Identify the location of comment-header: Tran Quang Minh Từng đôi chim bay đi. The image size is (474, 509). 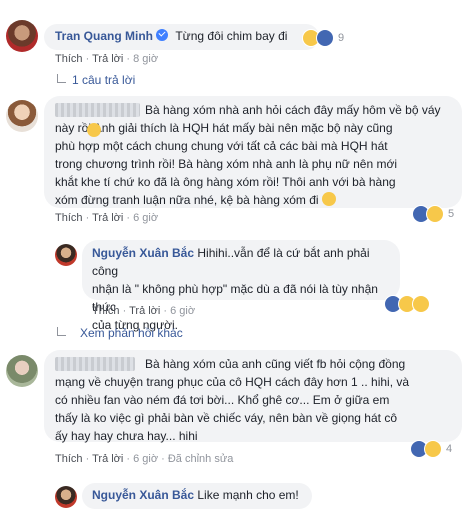
(171, 36).